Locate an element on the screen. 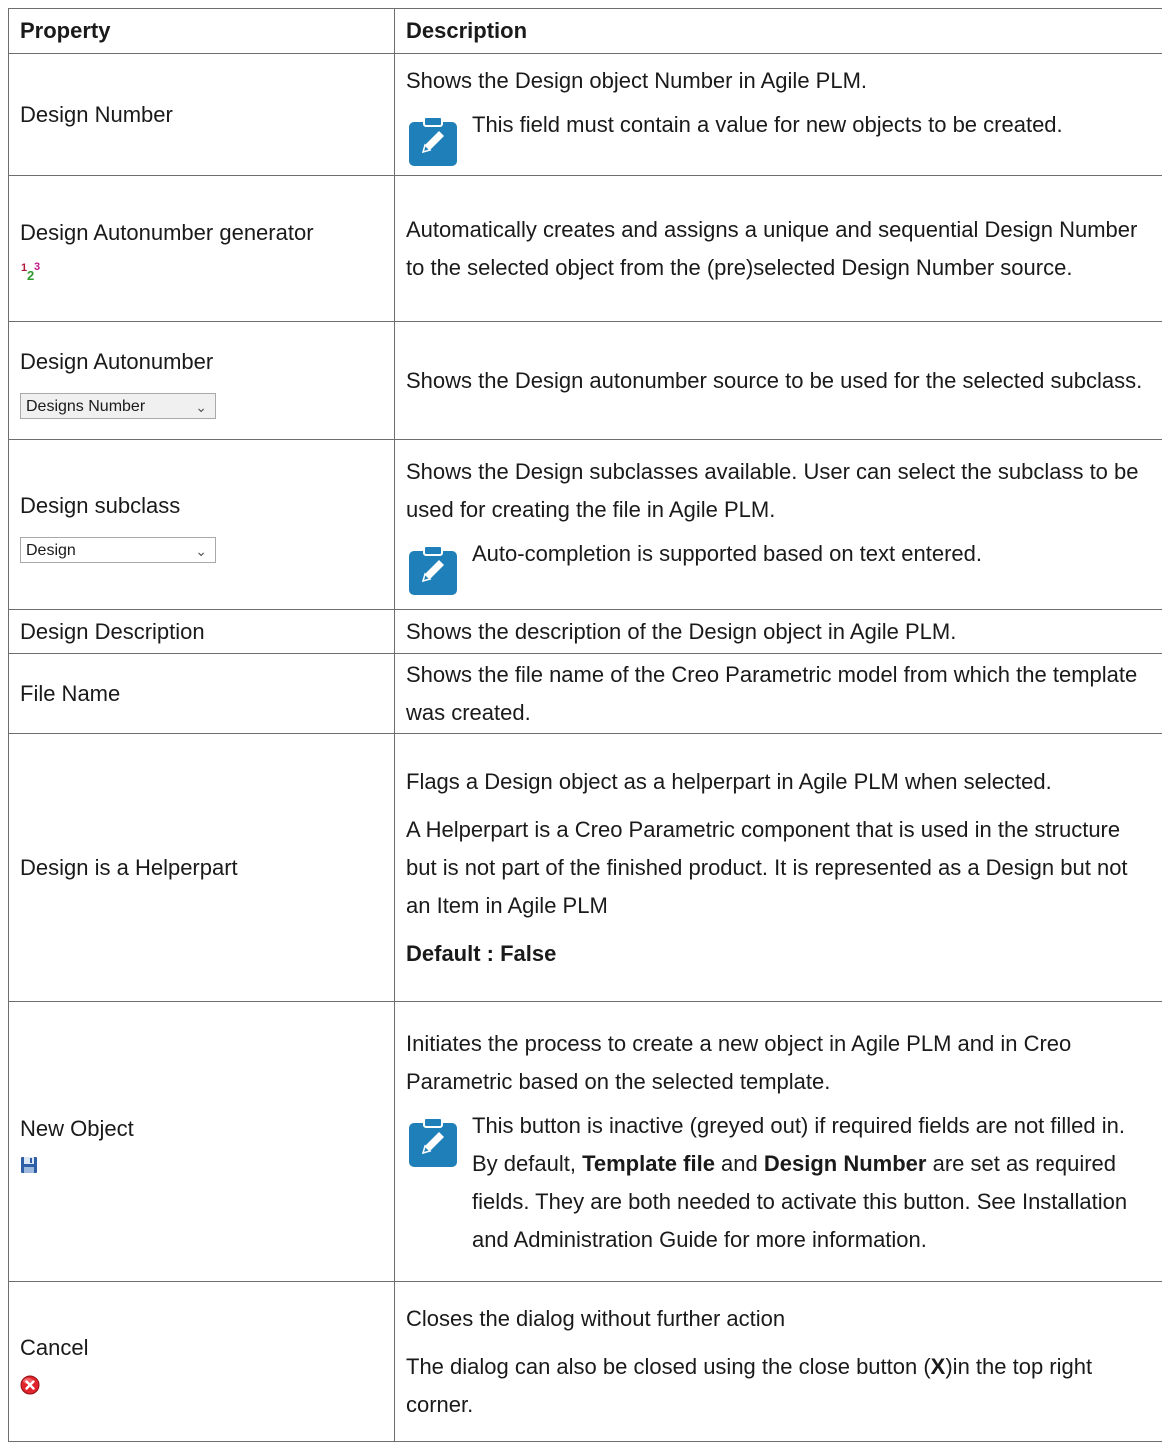 The height and width of the screenshot is (1442, 1162). property-name: File Name is located at coordinates (70, 693).